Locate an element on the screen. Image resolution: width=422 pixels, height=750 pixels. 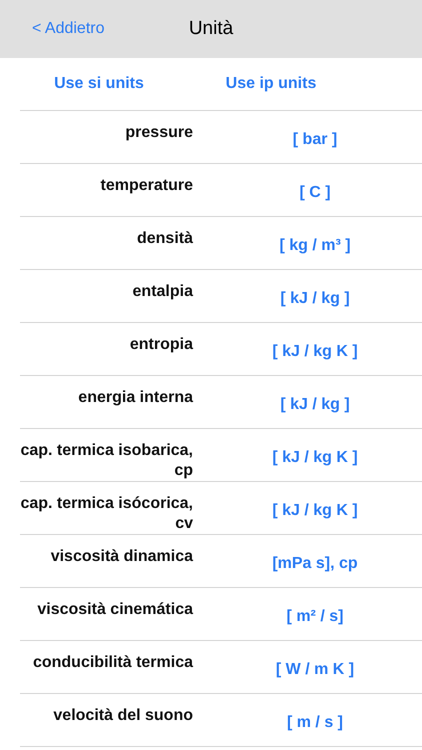
quantity-label: conducibilità termica is located at coordinates (112, 663).